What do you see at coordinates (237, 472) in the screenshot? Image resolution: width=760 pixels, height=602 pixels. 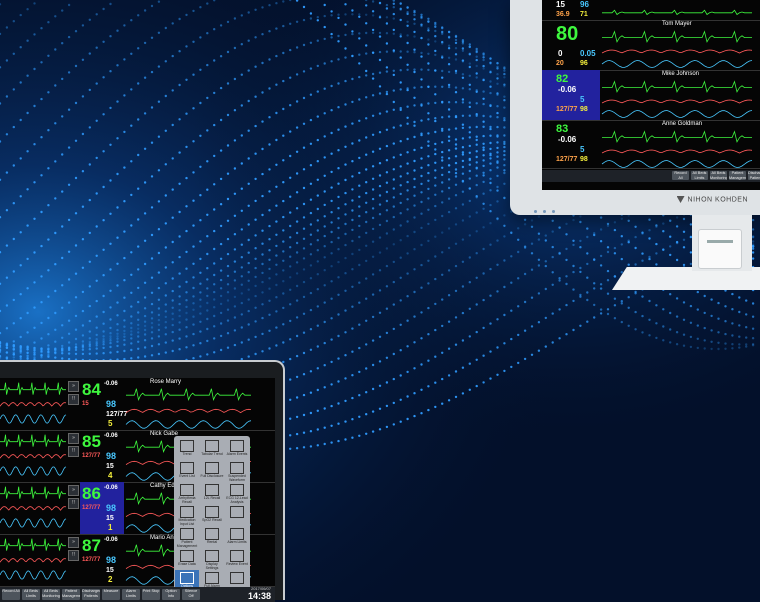 I see `menu-item: Suspended Waveform` at bounding box center [237, 472].